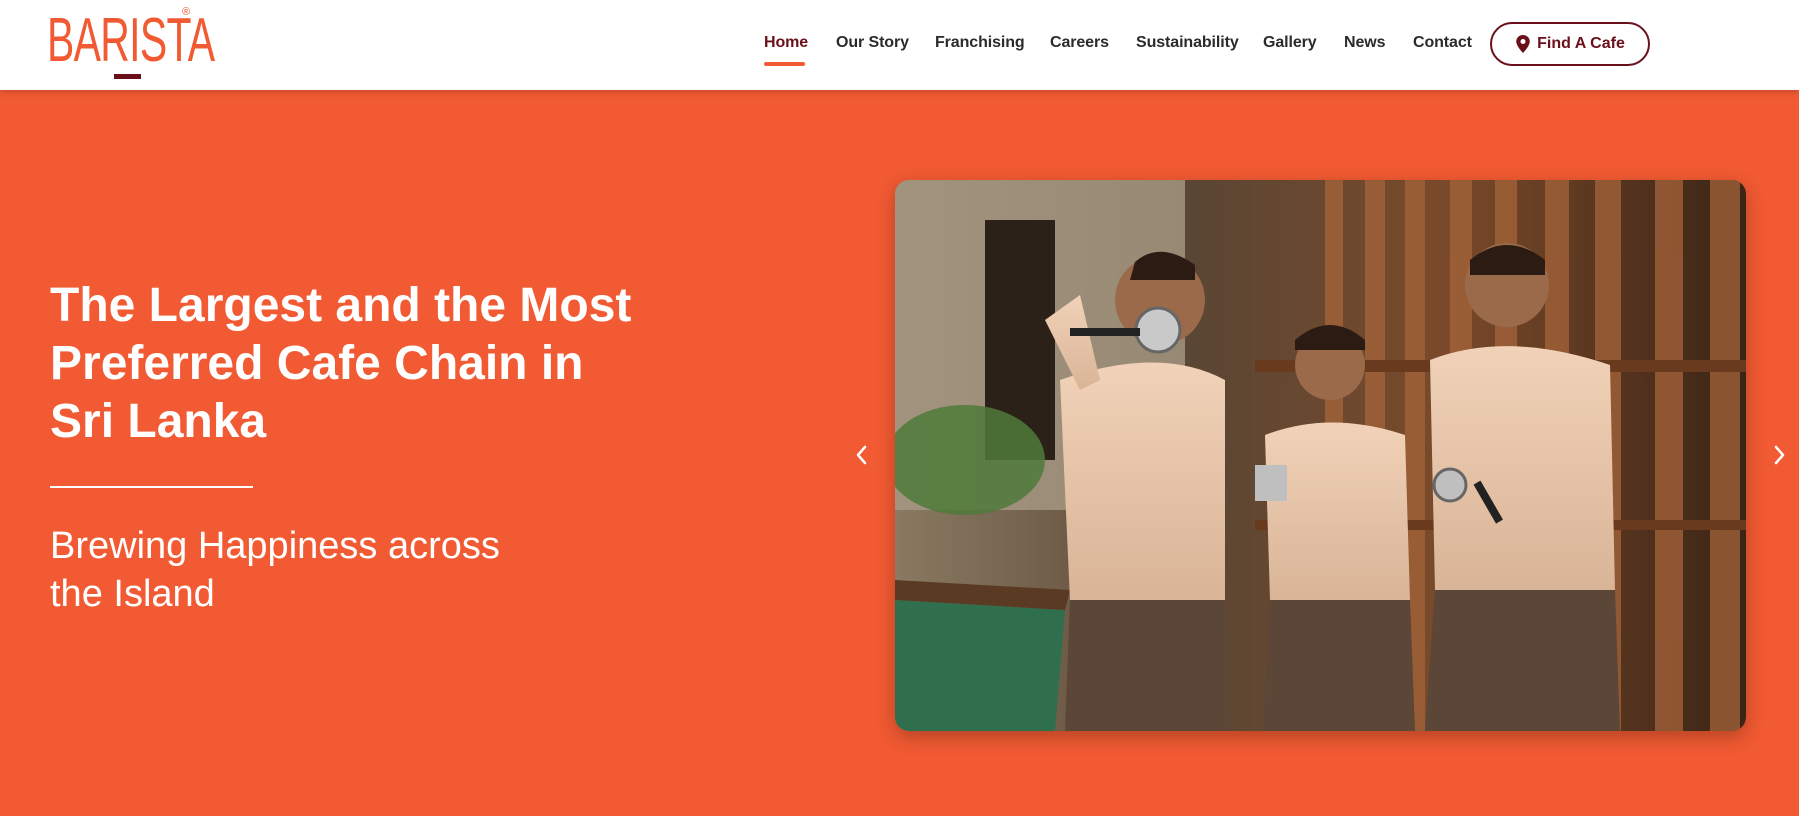 The height and width of the screenshot is (816, 1799). Describe the element at coordinates (1523, 44) in the screenshot. I see `map-pin-icon` at that location.